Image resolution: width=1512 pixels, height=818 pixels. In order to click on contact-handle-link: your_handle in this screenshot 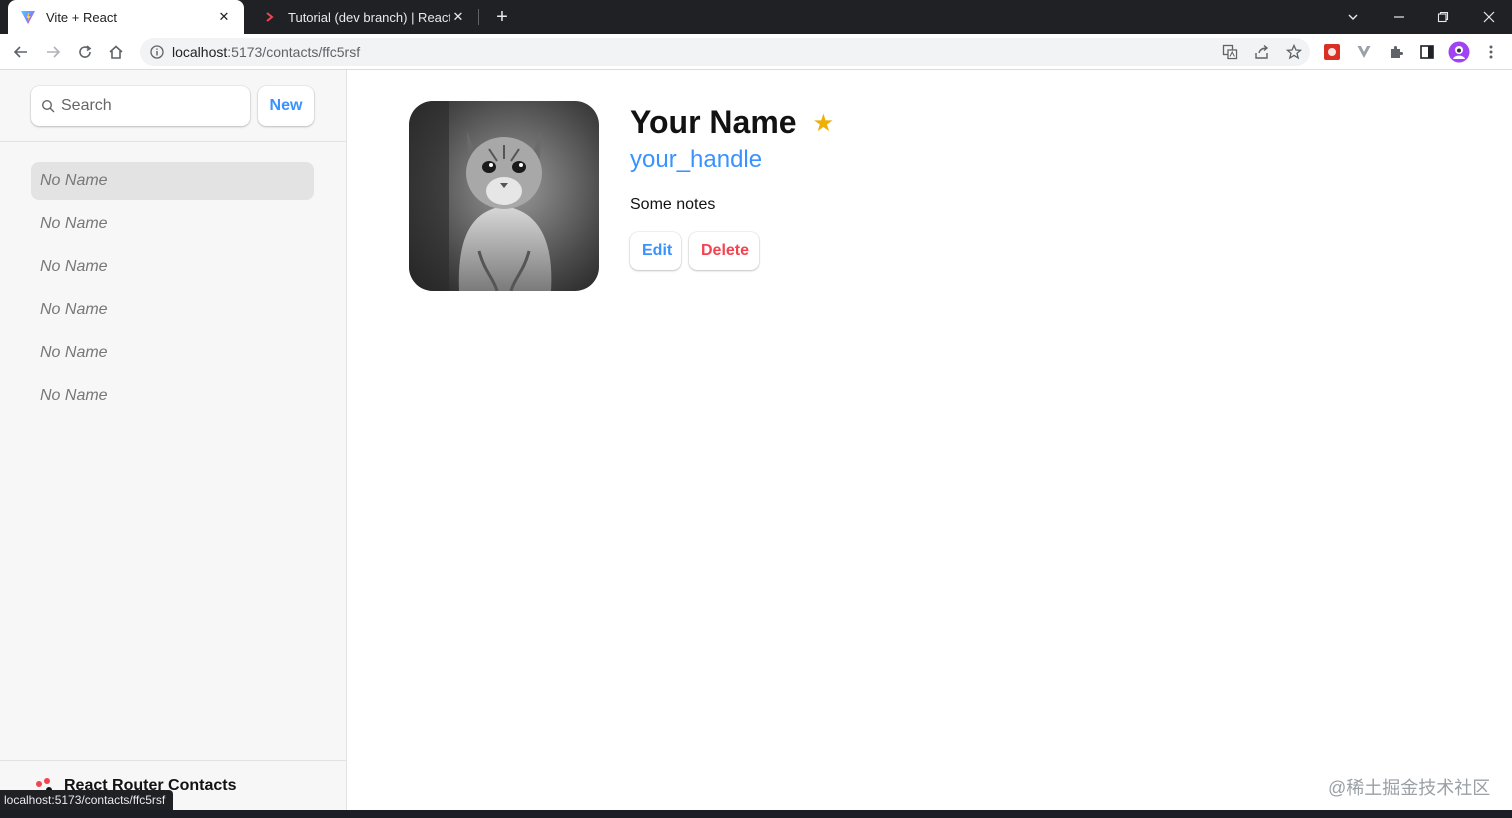, I will do `click(696, 160)`.